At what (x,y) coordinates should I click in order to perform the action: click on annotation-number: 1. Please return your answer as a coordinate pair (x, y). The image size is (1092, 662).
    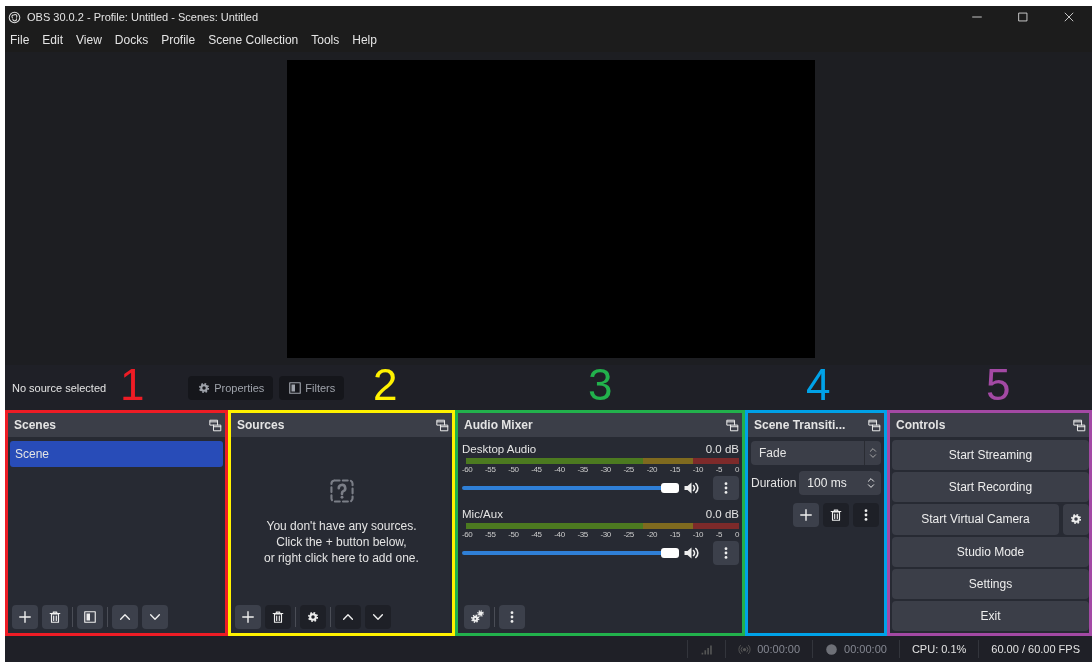
    Looking at the image, I should click on (132, 385).